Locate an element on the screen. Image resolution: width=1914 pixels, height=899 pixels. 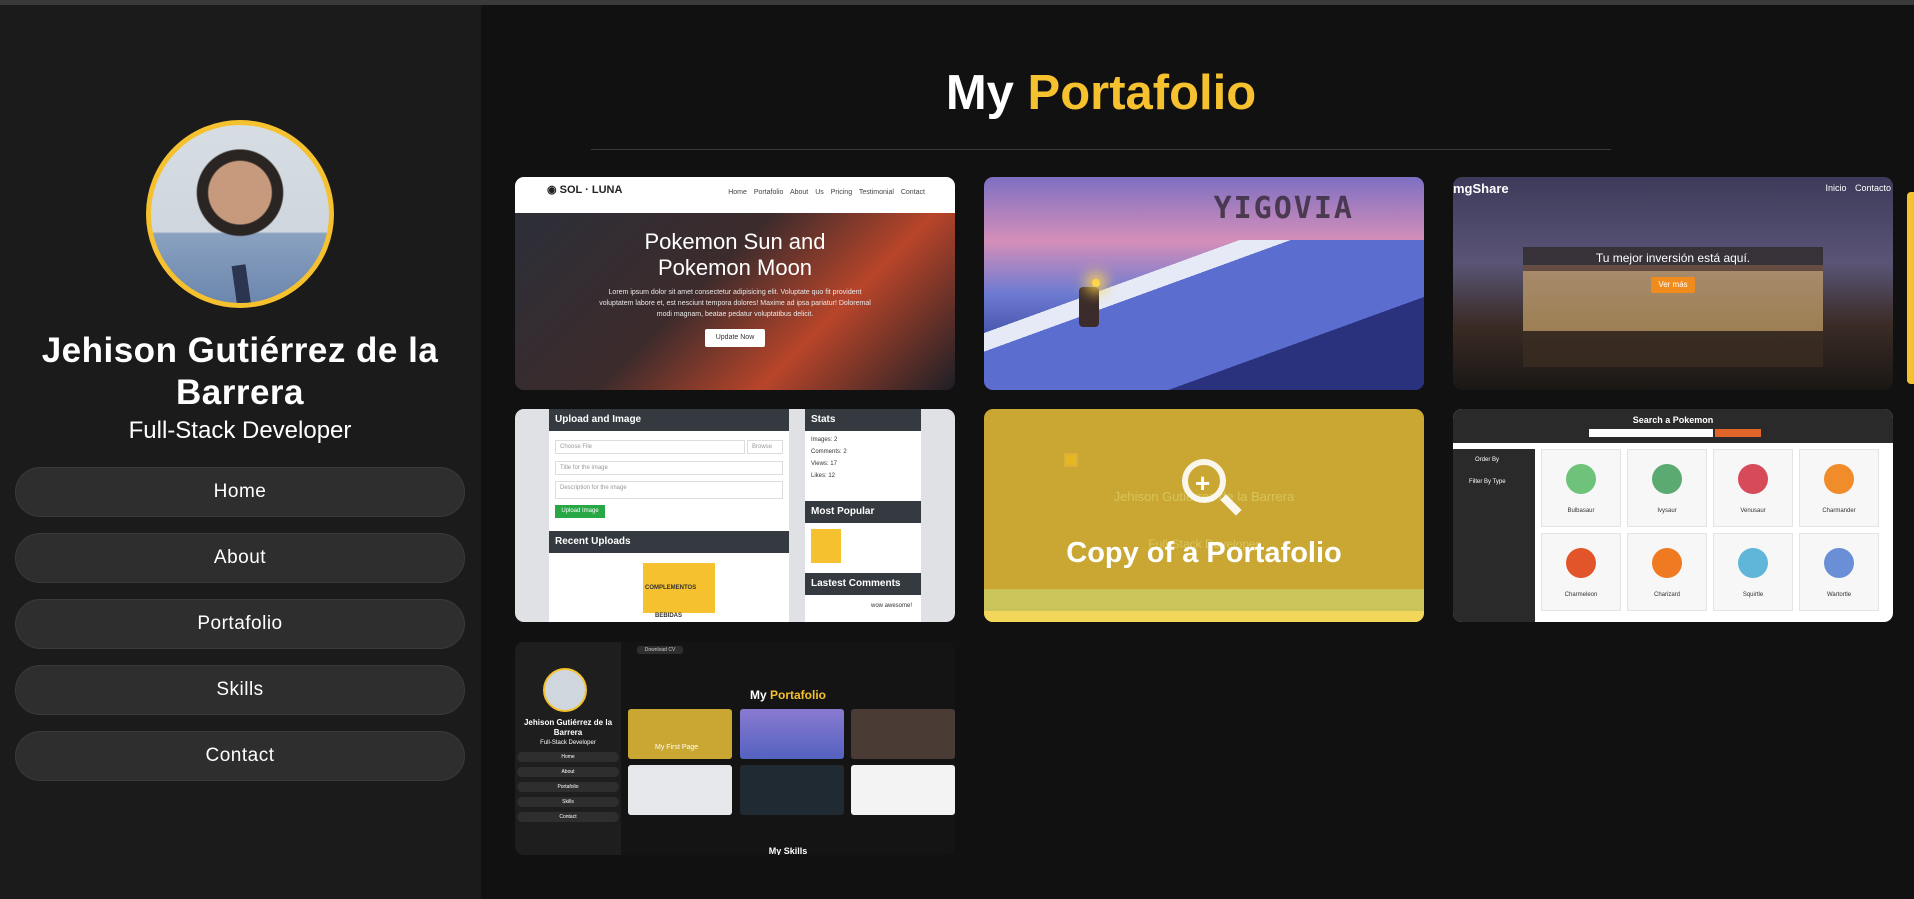
pokemon-name: Ivysaur is located at coordinates (1667, 511).